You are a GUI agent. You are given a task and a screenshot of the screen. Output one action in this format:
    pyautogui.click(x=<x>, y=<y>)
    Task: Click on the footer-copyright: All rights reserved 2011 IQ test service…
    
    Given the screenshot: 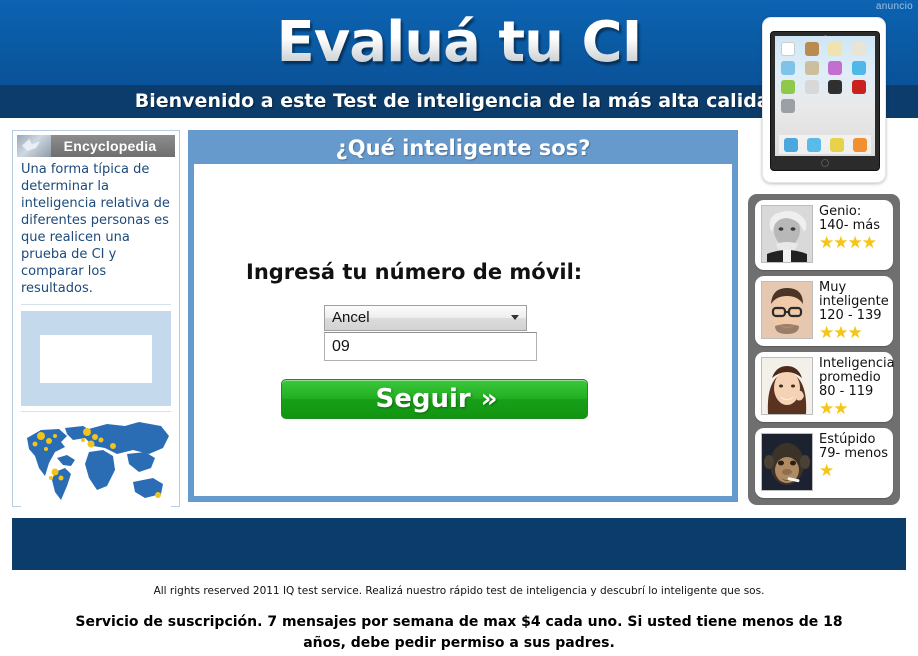 What is the action you would take?
    pyautogui.click(x=459, y=591)
    